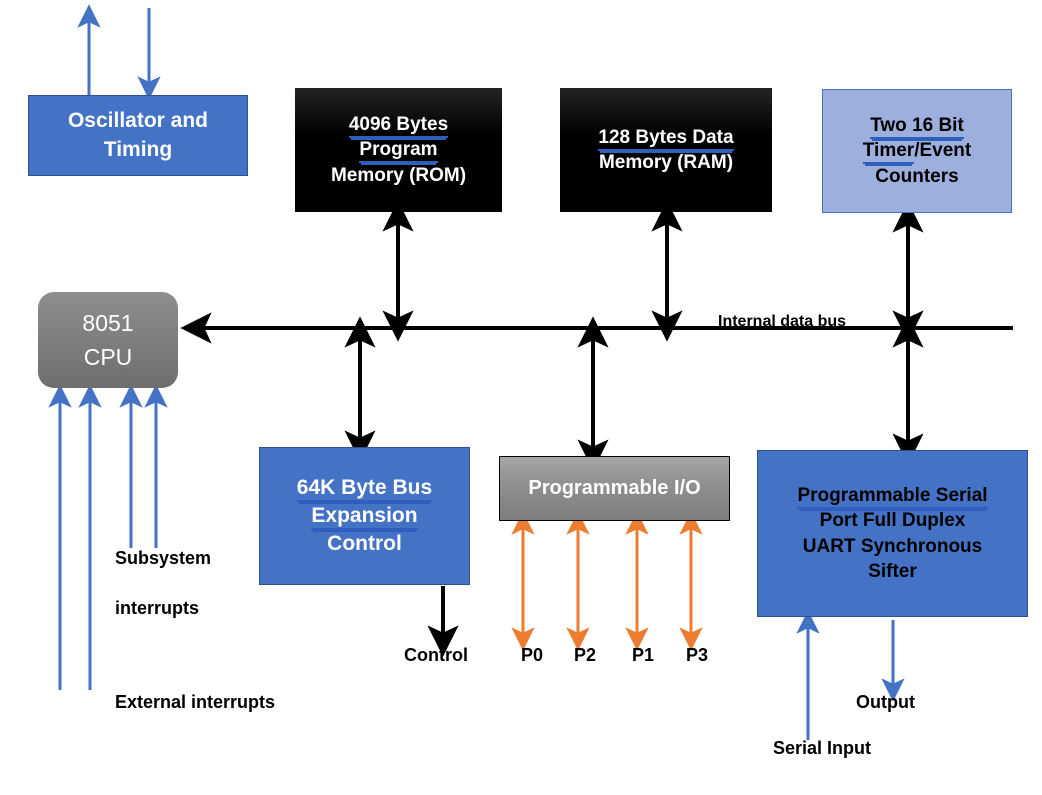 This screenshot has height=795, width=1042. What do you see at coordinates (782, 321) in the screenshot?
I see `label-internal-data-bus: Internal data bus` at bounding box center [782, 321].